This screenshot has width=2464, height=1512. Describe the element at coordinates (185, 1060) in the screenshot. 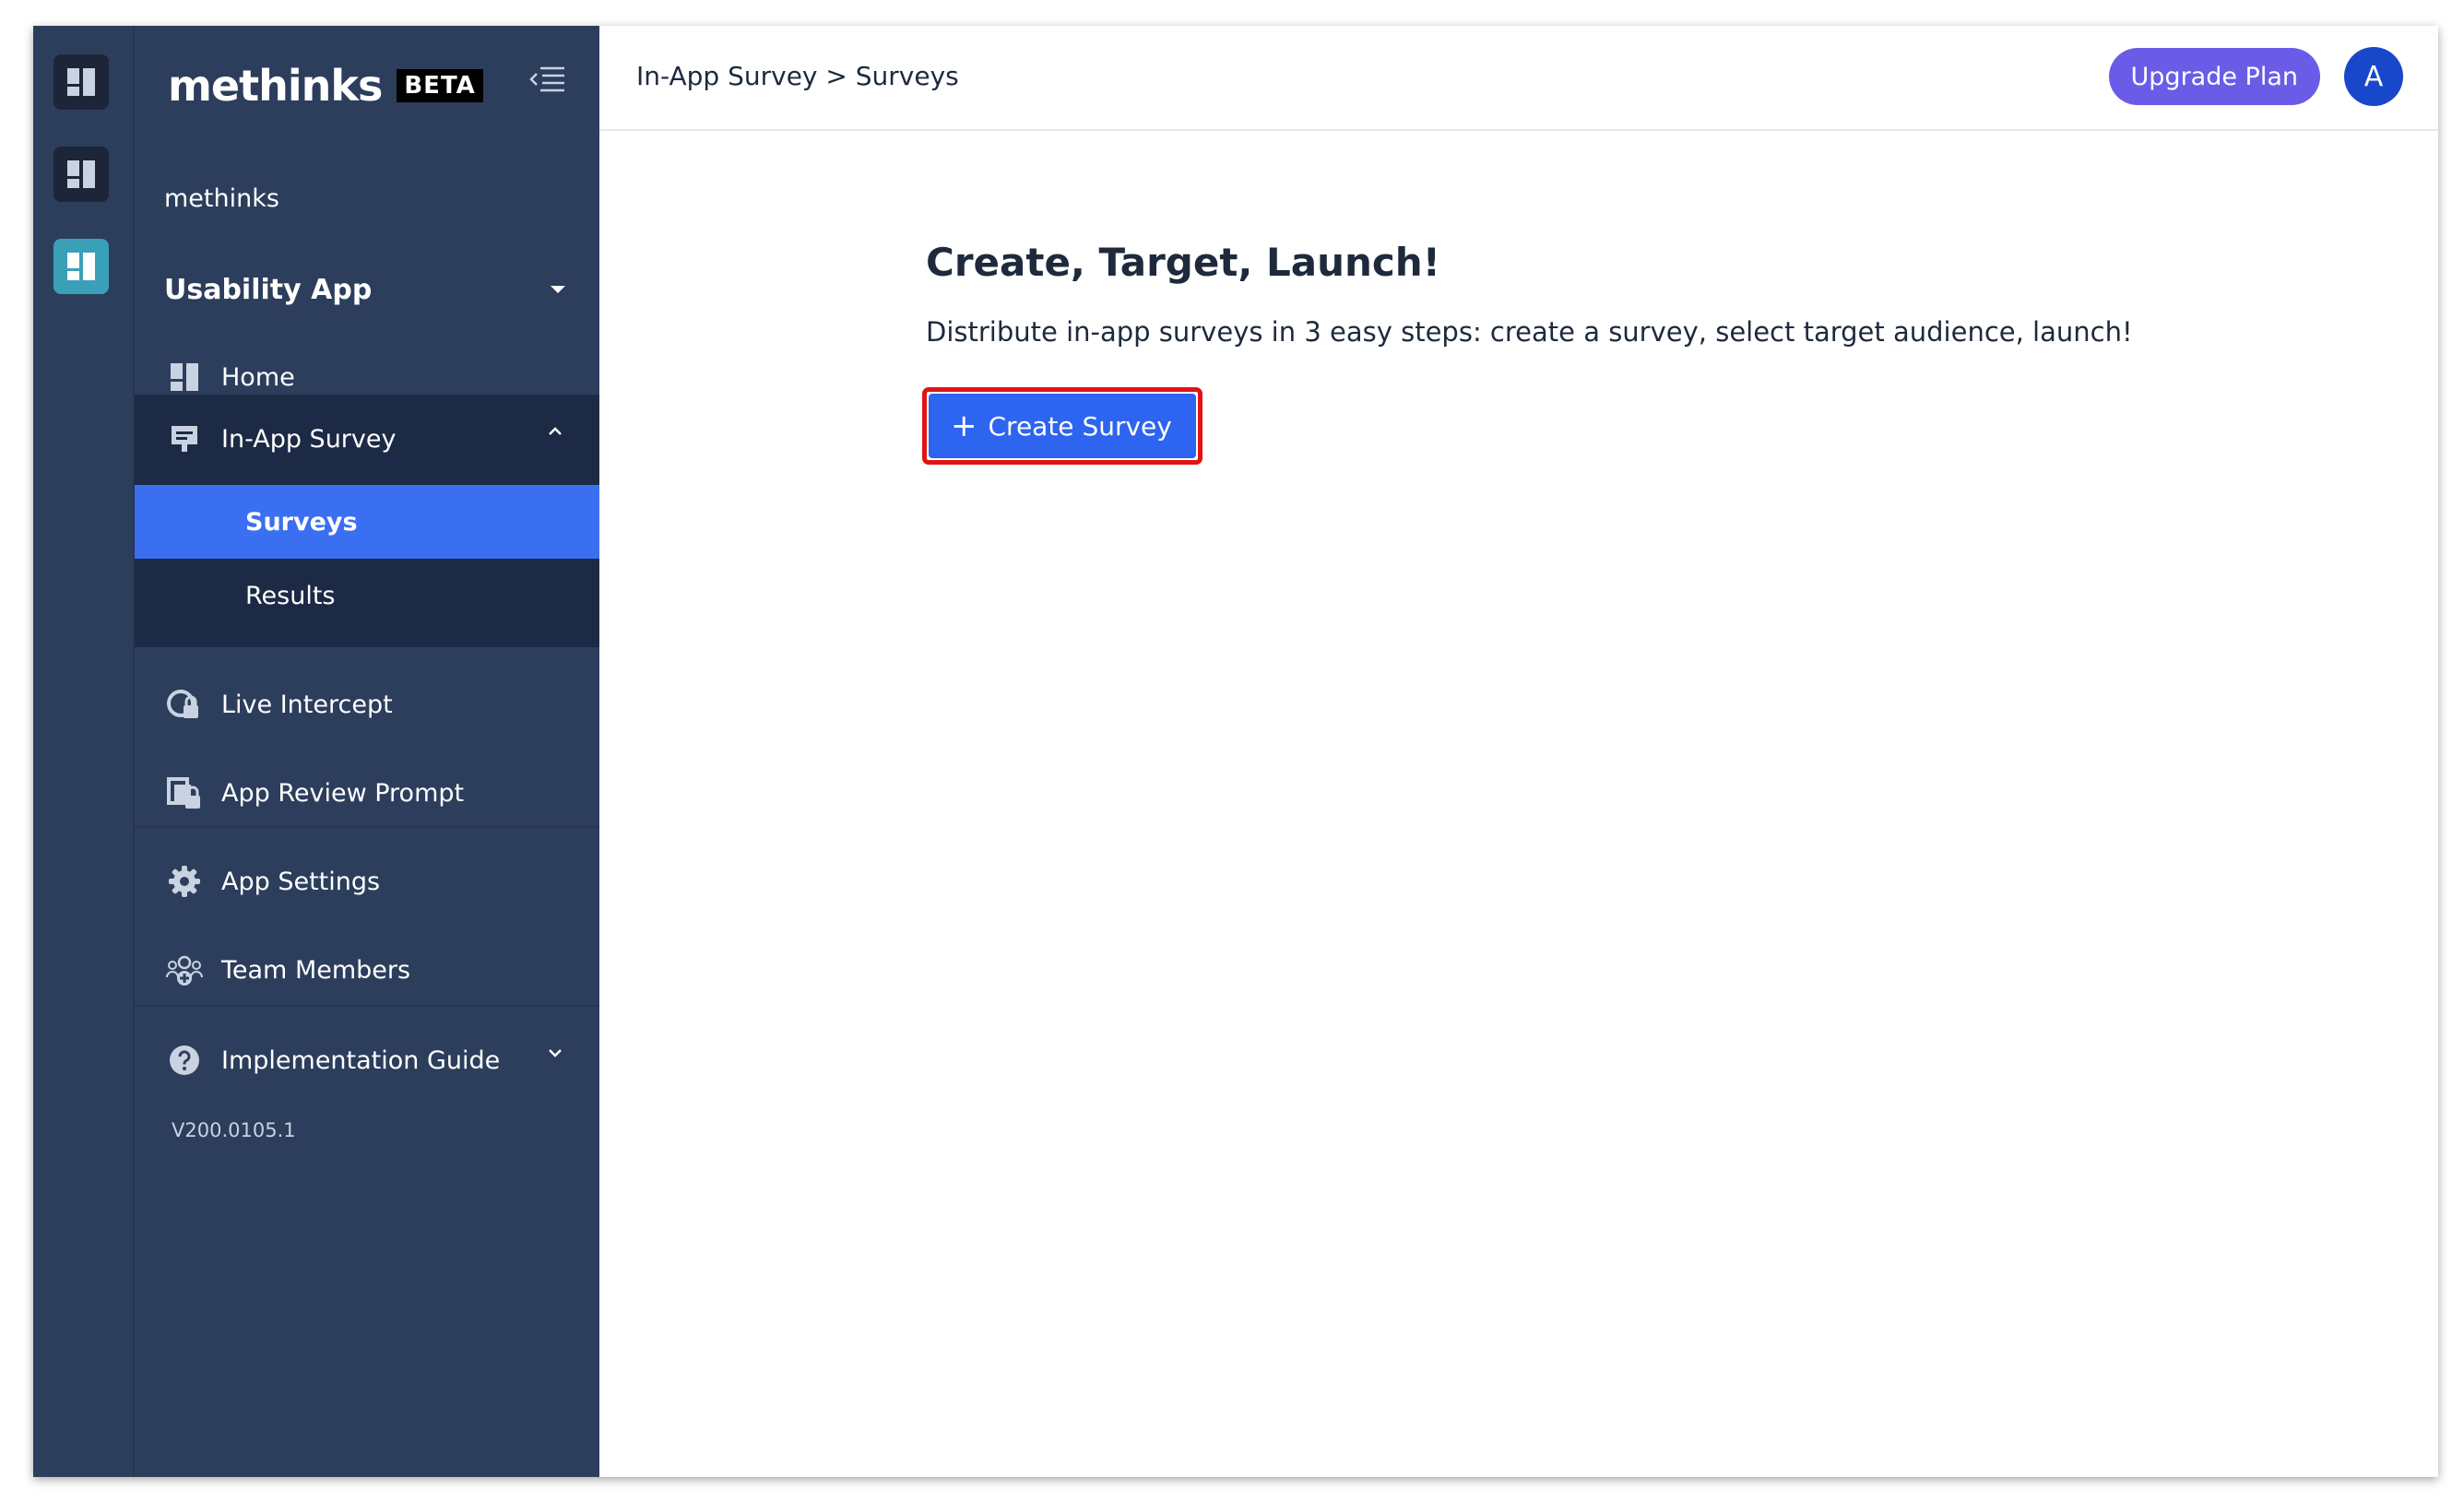

I see `help-icon` at that location.